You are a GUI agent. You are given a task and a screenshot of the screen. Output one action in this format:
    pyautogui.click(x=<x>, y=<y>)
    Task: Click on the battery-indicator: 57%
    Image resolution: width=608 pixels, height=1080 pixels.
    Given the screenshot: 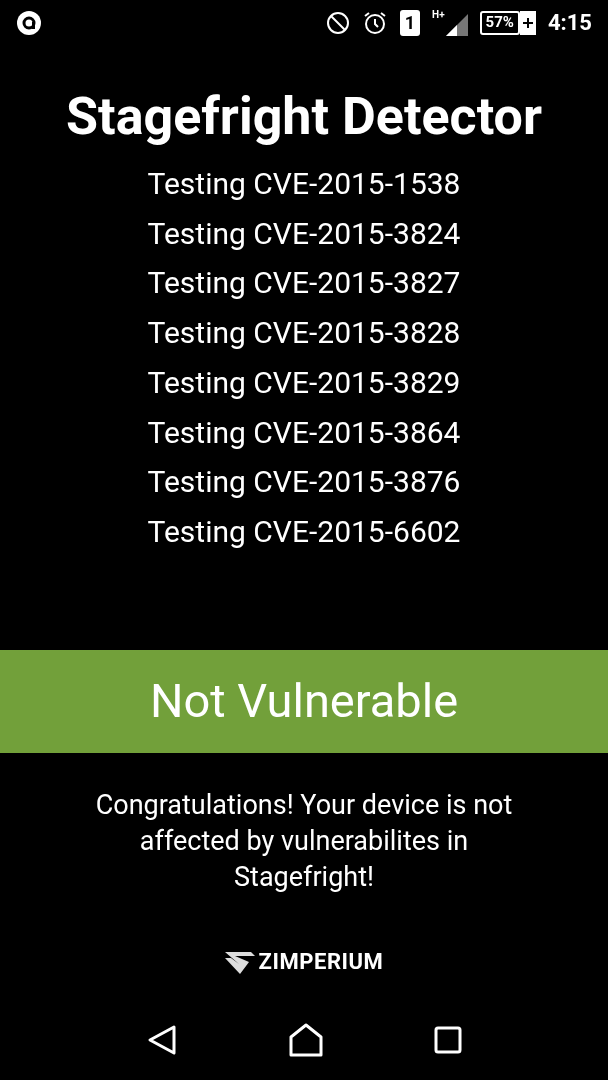 What is the action you would take?
    pyautogui.click(x=499, y=22)
    